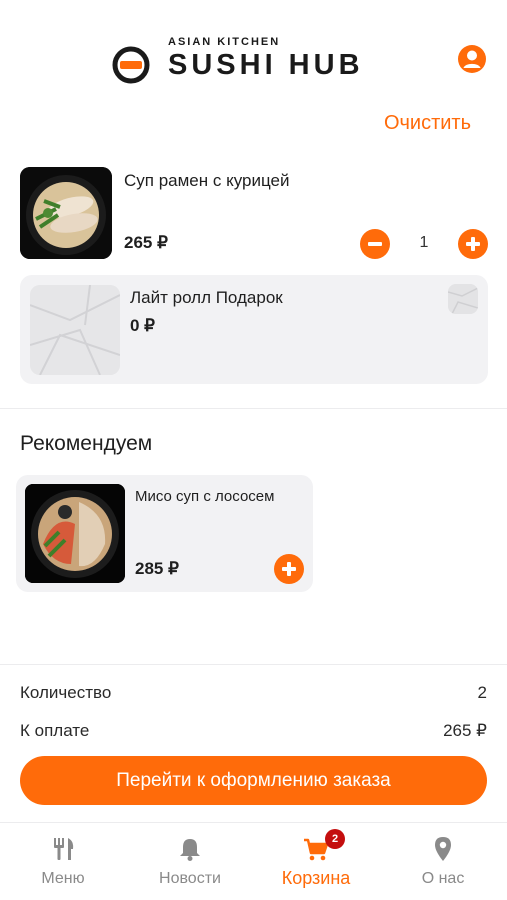 The image size is (507, 900). Describe the element at coordinates (375, 244) in the screenshot. I see `minus-icon` at that location.